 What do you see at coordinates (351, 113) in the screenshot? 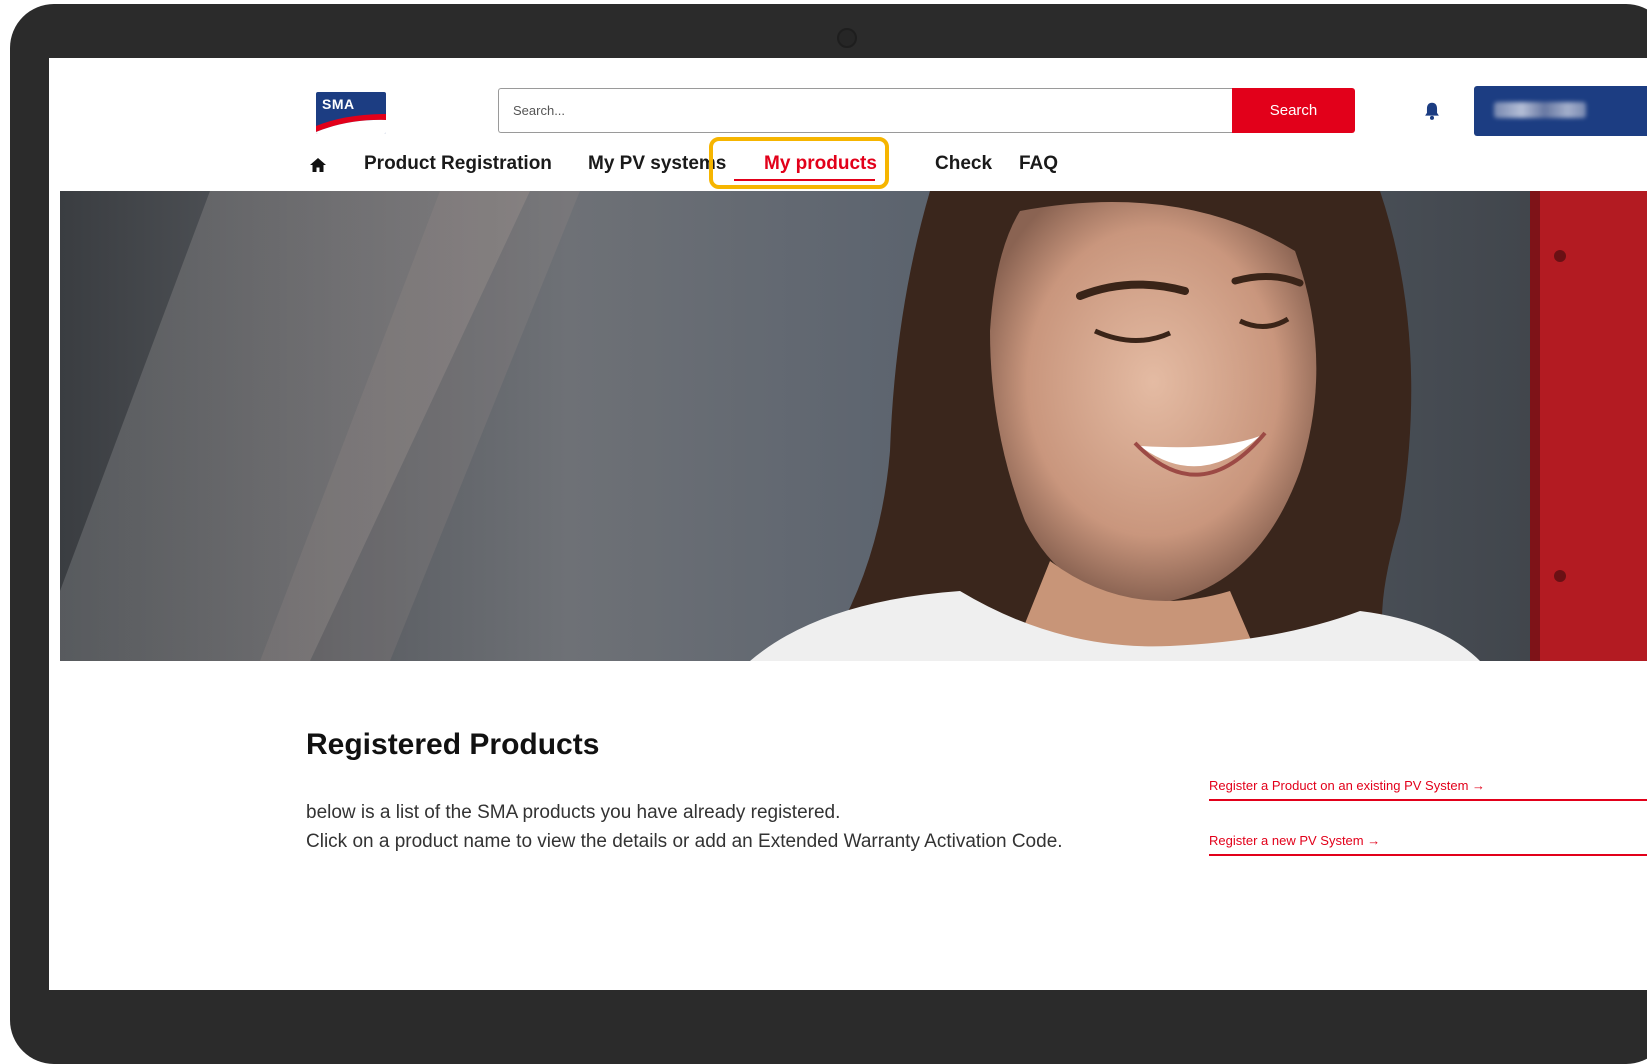
I see `sma-logo: SMA` at bounding box center [351, 113].